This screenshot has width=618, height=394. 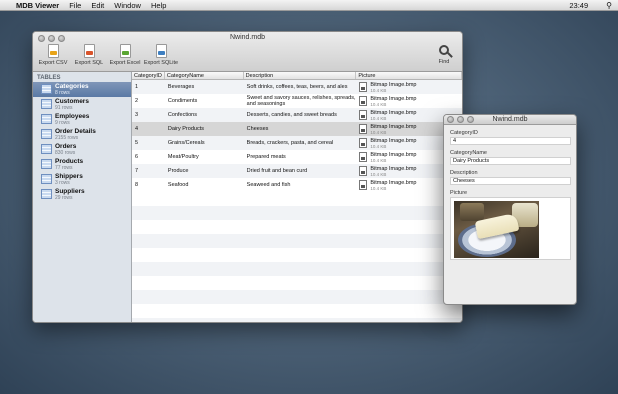 What do you see at coordinates (49, 78) in the screenshot?
I see `sidebar-heading: TABLES` at bounding box center [49, 78].